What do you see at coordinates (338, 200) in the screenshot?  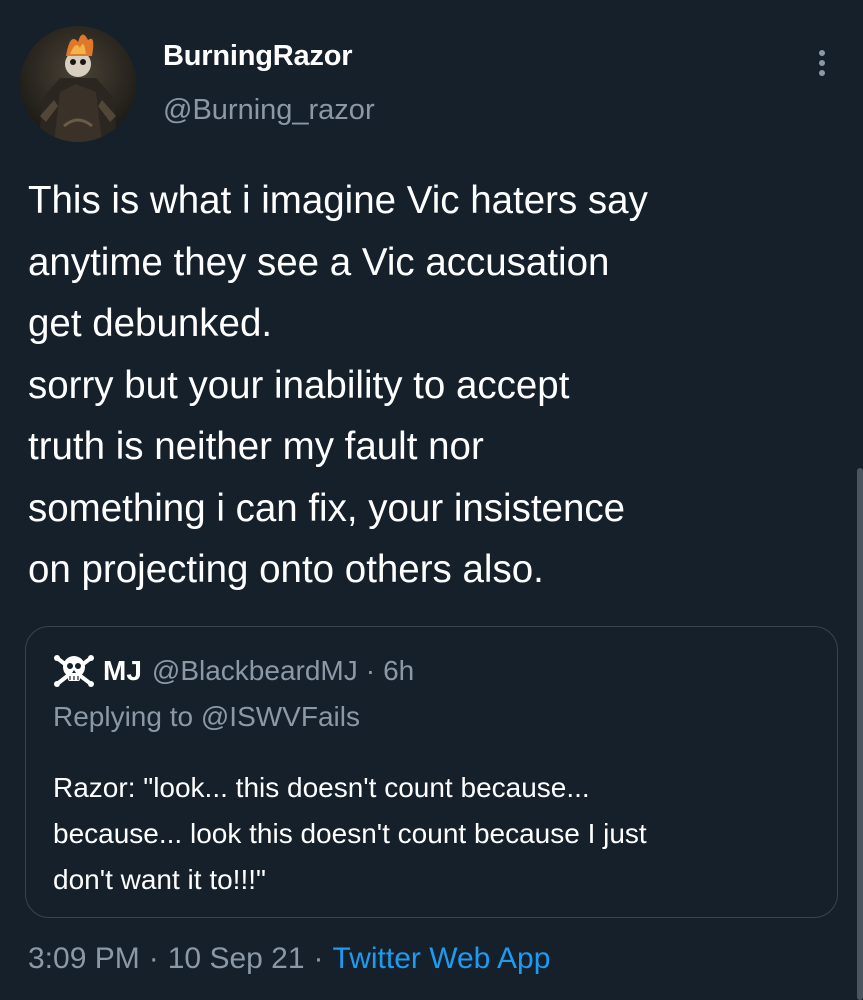 I see `tweet-text-line: This is what i imagine Vic haters say` at bounding box center [338, 200].